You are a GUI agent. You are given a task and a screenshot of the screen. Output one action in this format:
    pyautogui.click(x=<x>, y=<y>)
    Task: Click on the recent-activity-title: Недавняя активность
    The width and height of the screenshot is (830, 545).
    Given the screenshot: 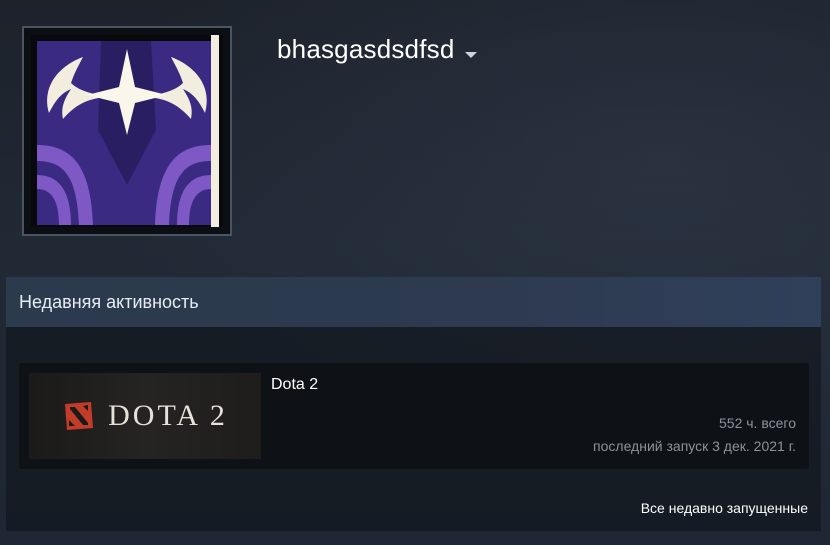 What is the action you would take?
    pyautogui.click(x=109, y=301)
    